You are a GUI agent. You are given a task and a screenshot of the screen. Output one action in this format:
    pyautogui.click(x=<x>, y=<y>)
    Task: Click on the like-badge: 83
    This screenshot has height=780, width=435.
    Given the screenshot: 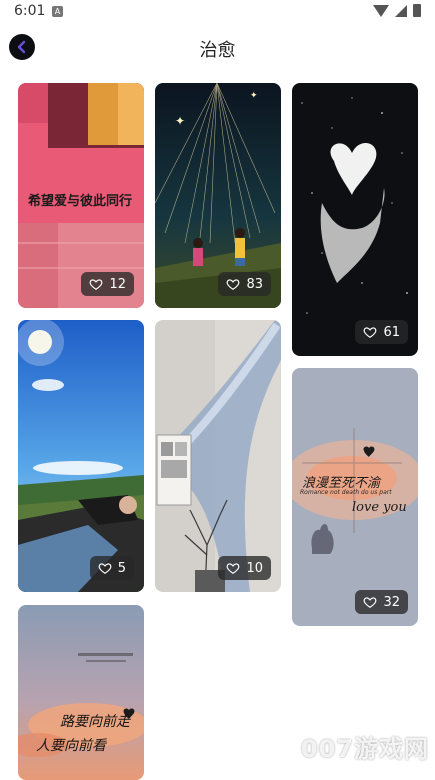 What is the action you would take?
    pyautogui.click(x=244, y=284)
    